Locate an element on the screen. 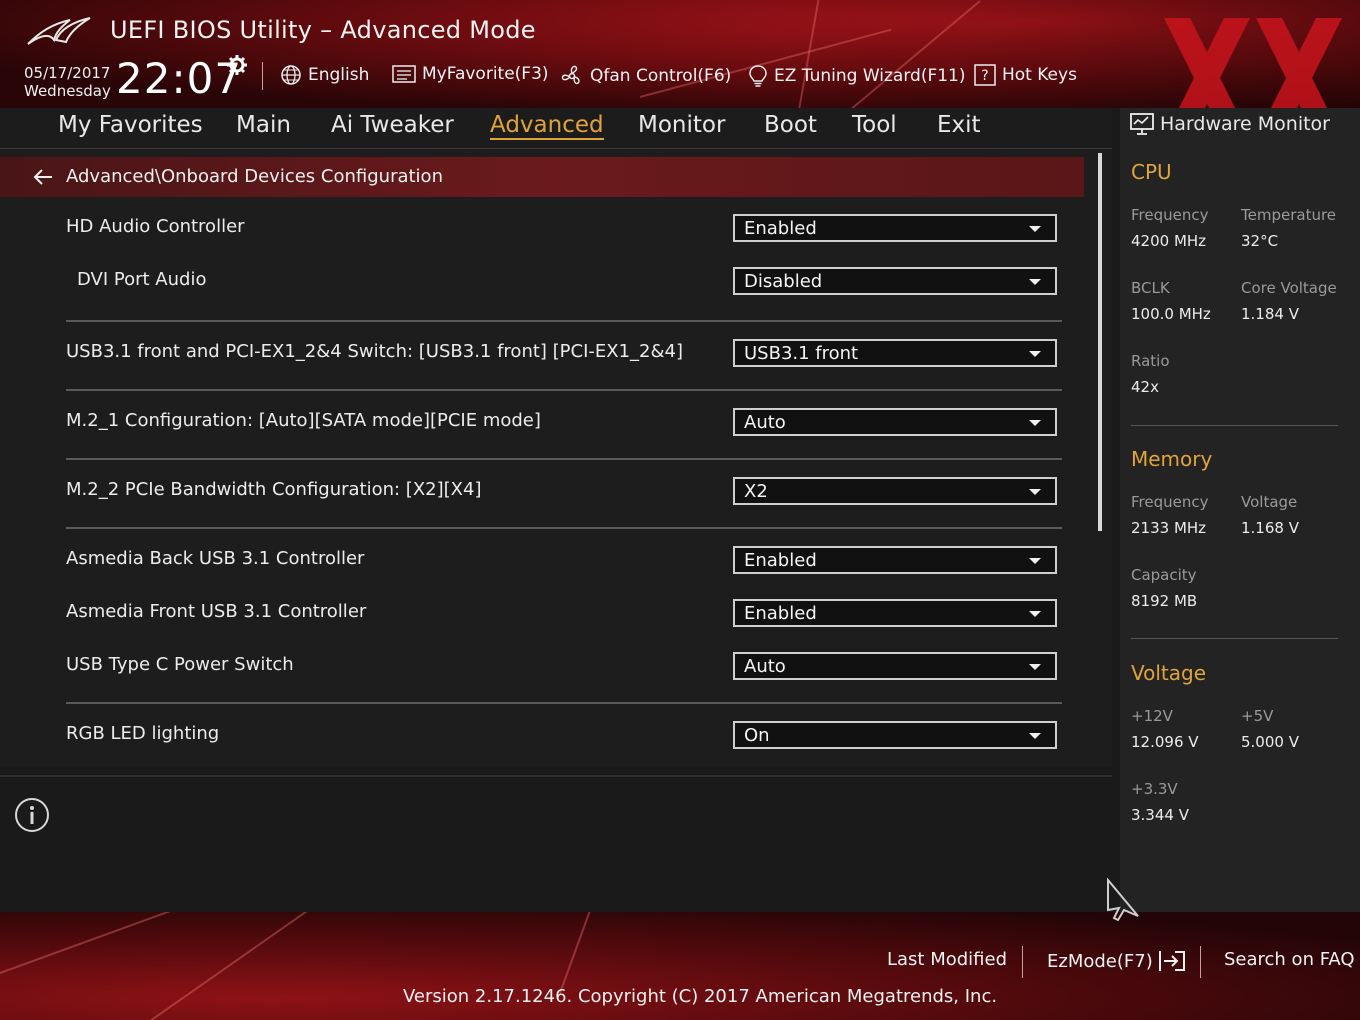  clock: 22:07 is located at coordinates (179, 78).